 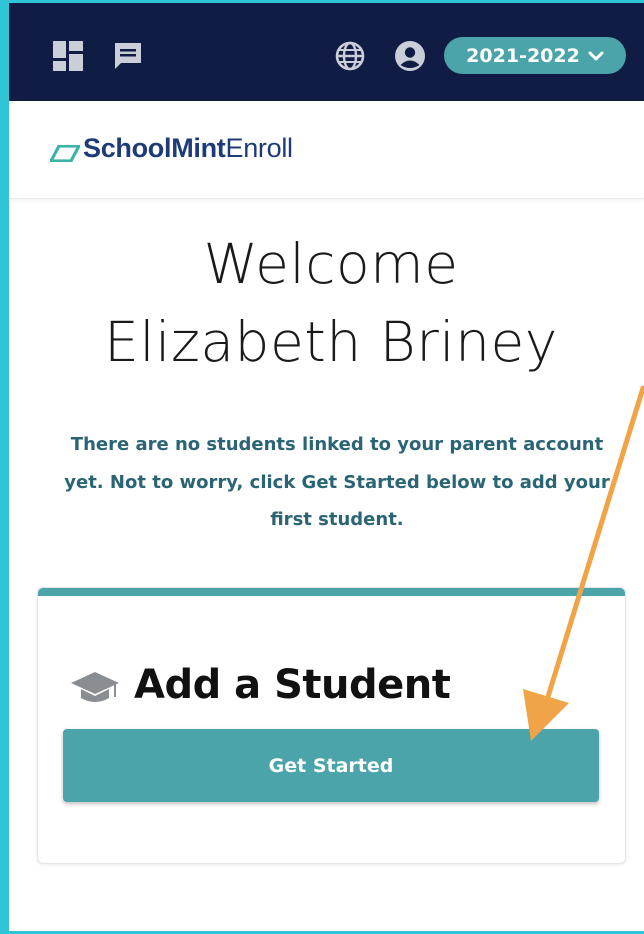 I want to click on dashboard-icon, so click(x=68, y=56).